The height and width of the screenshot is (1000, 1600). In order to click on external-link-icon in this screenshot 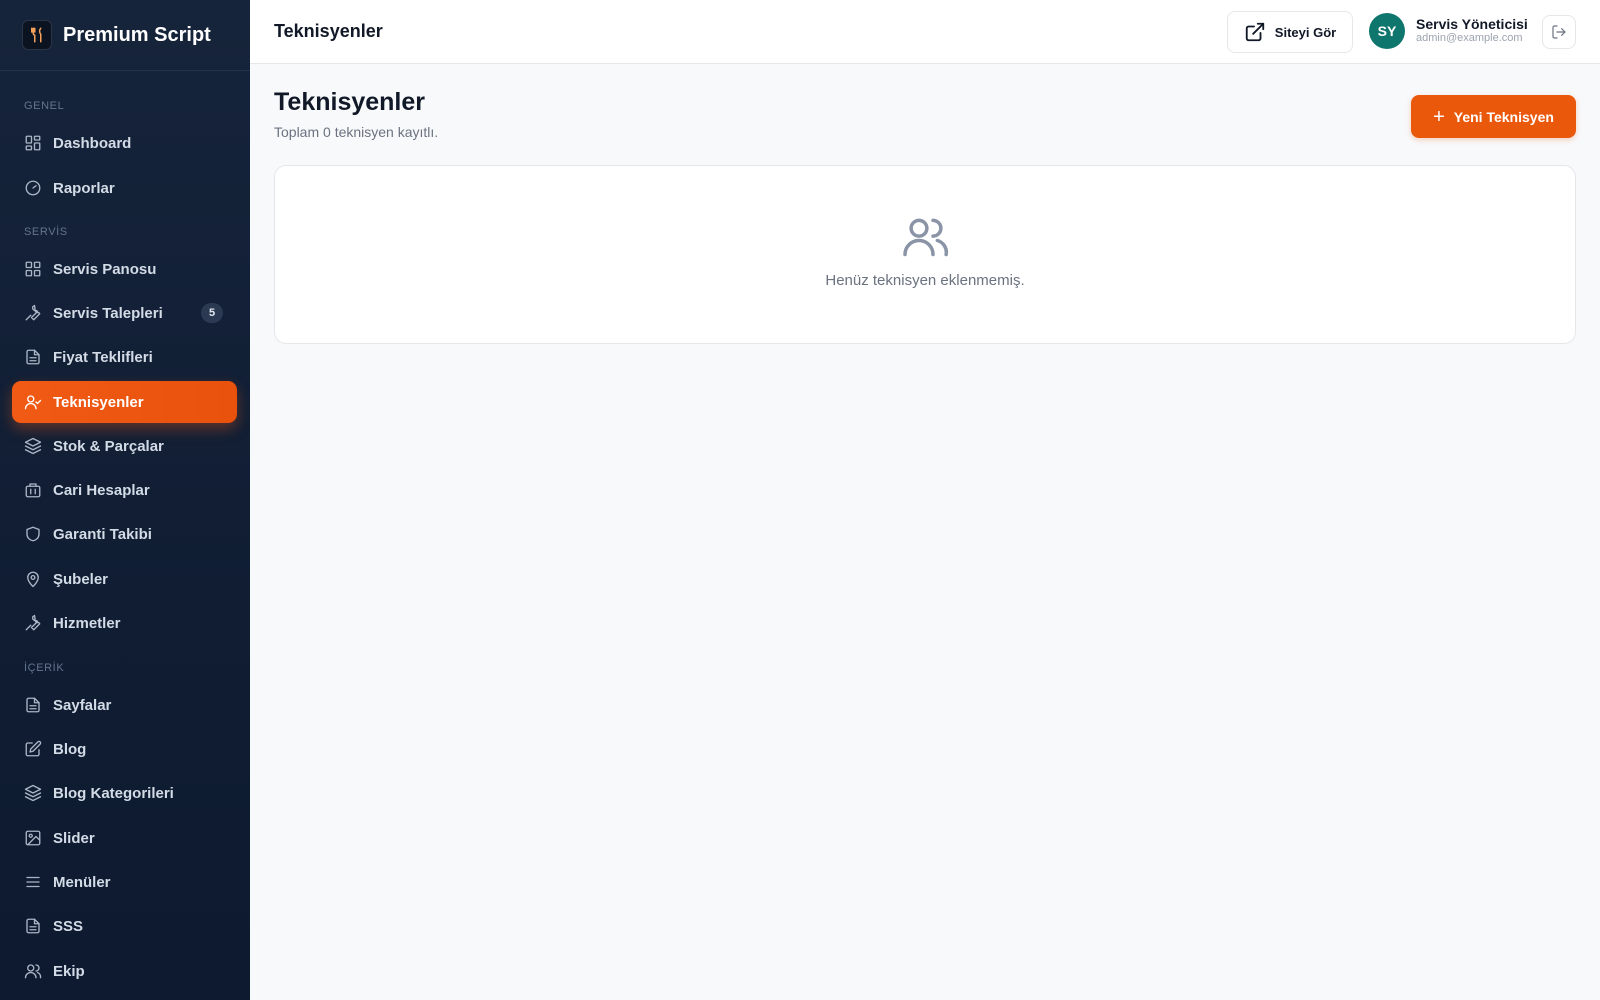, I will do `click(1254, 32)`.